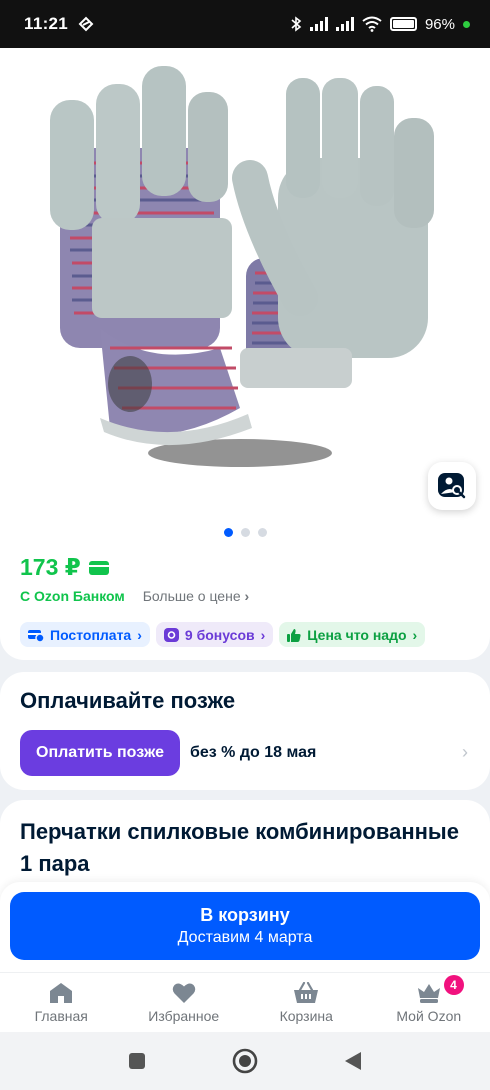  What do you see at coordinates (91, 634) in the screenshot?
I see `chip-label: Постоплата` at bounding box center [91, 634].